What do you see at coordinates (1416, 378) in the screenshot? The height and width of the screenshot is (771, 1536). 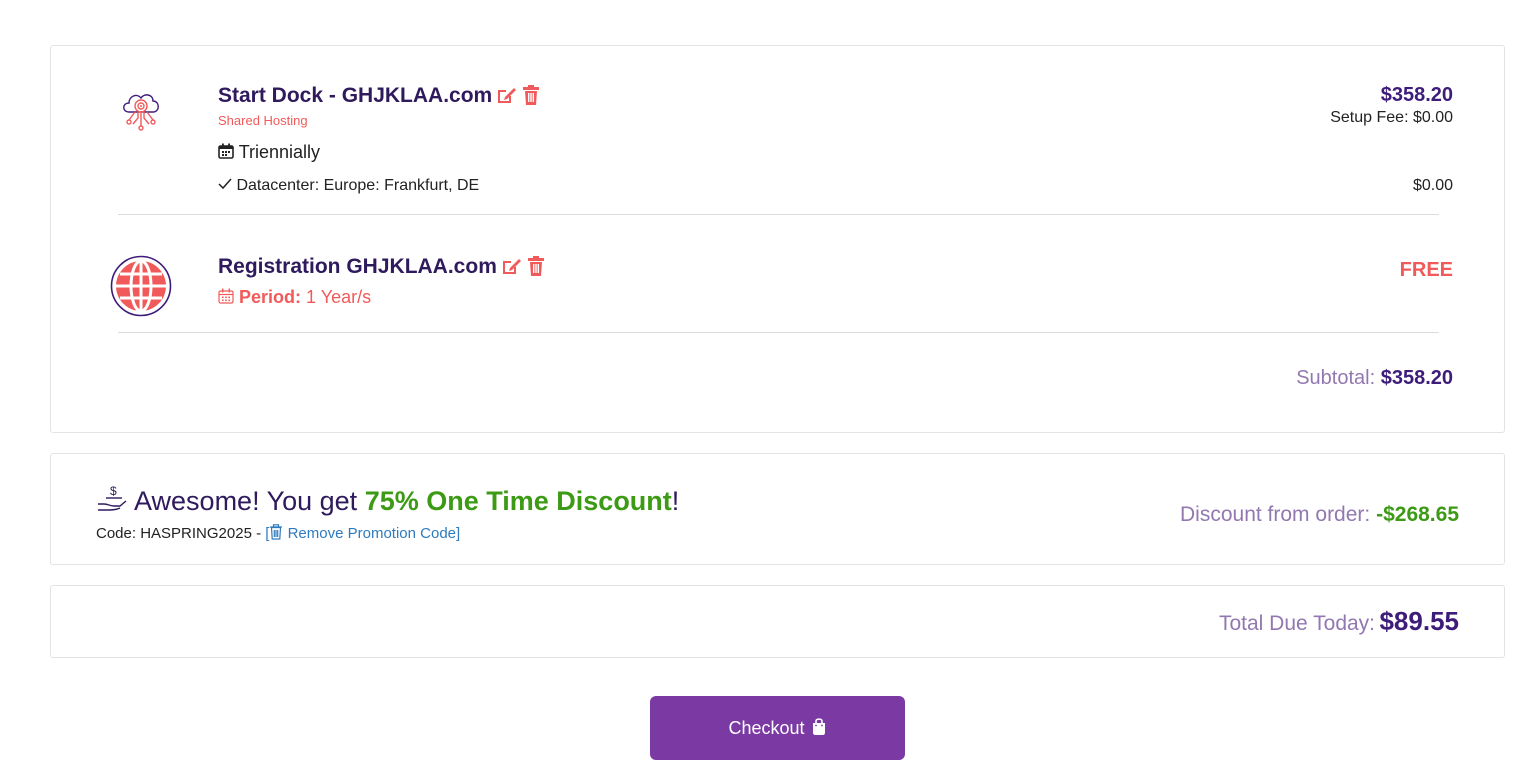 I see `subtotal-value: $358.20` at bounding box center [1416, 378].